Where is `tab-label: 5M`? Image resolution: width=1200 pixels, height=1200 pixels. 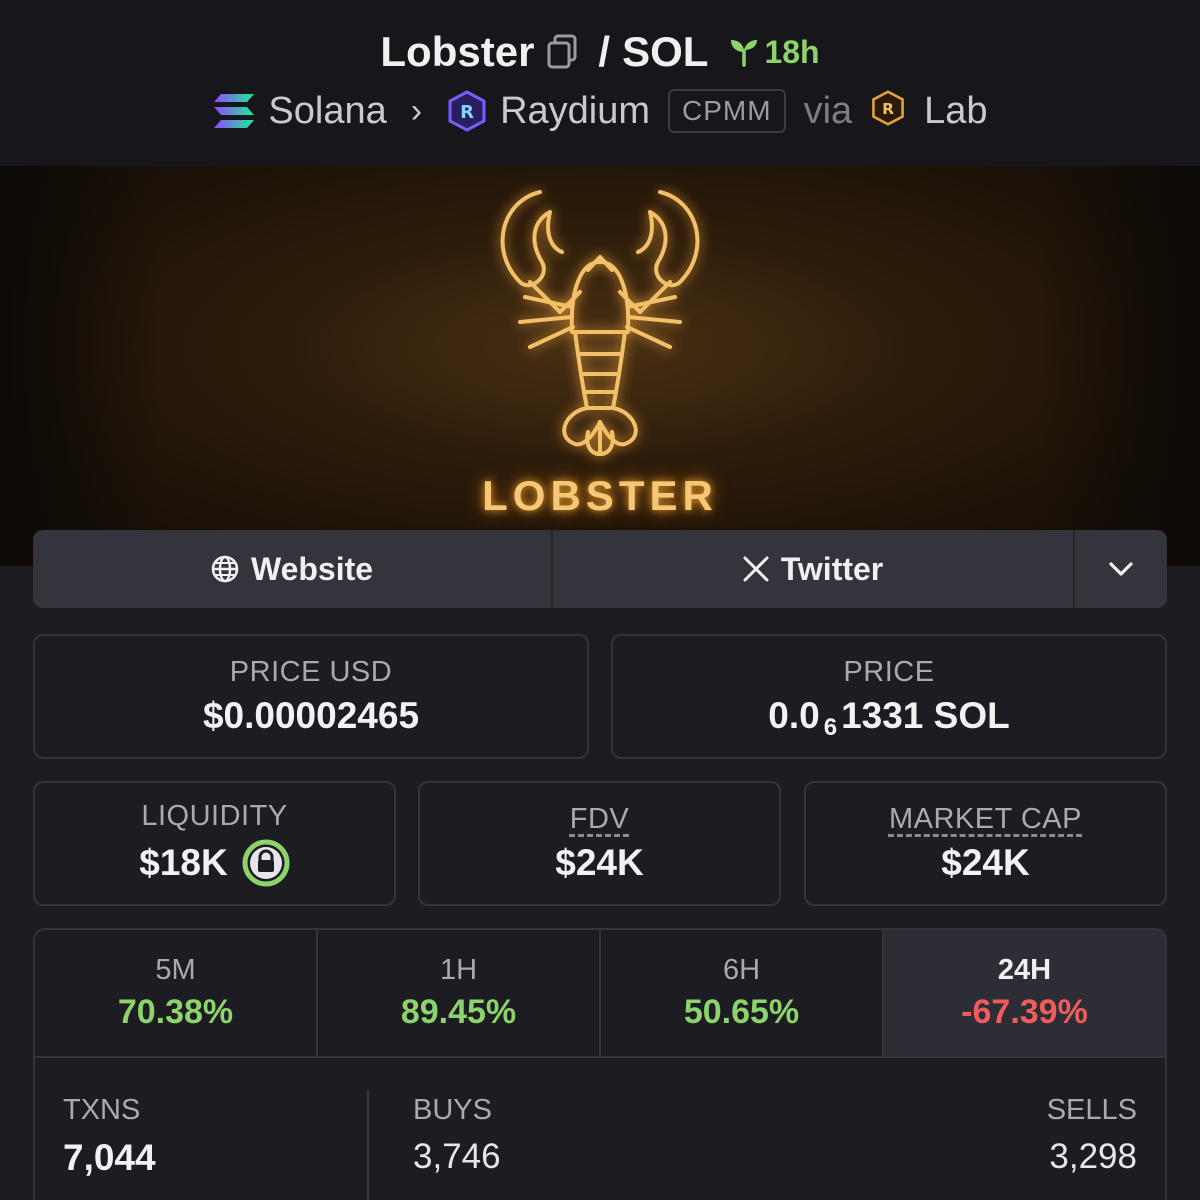
tab-label: 5M is located at coordinates (175, 970).